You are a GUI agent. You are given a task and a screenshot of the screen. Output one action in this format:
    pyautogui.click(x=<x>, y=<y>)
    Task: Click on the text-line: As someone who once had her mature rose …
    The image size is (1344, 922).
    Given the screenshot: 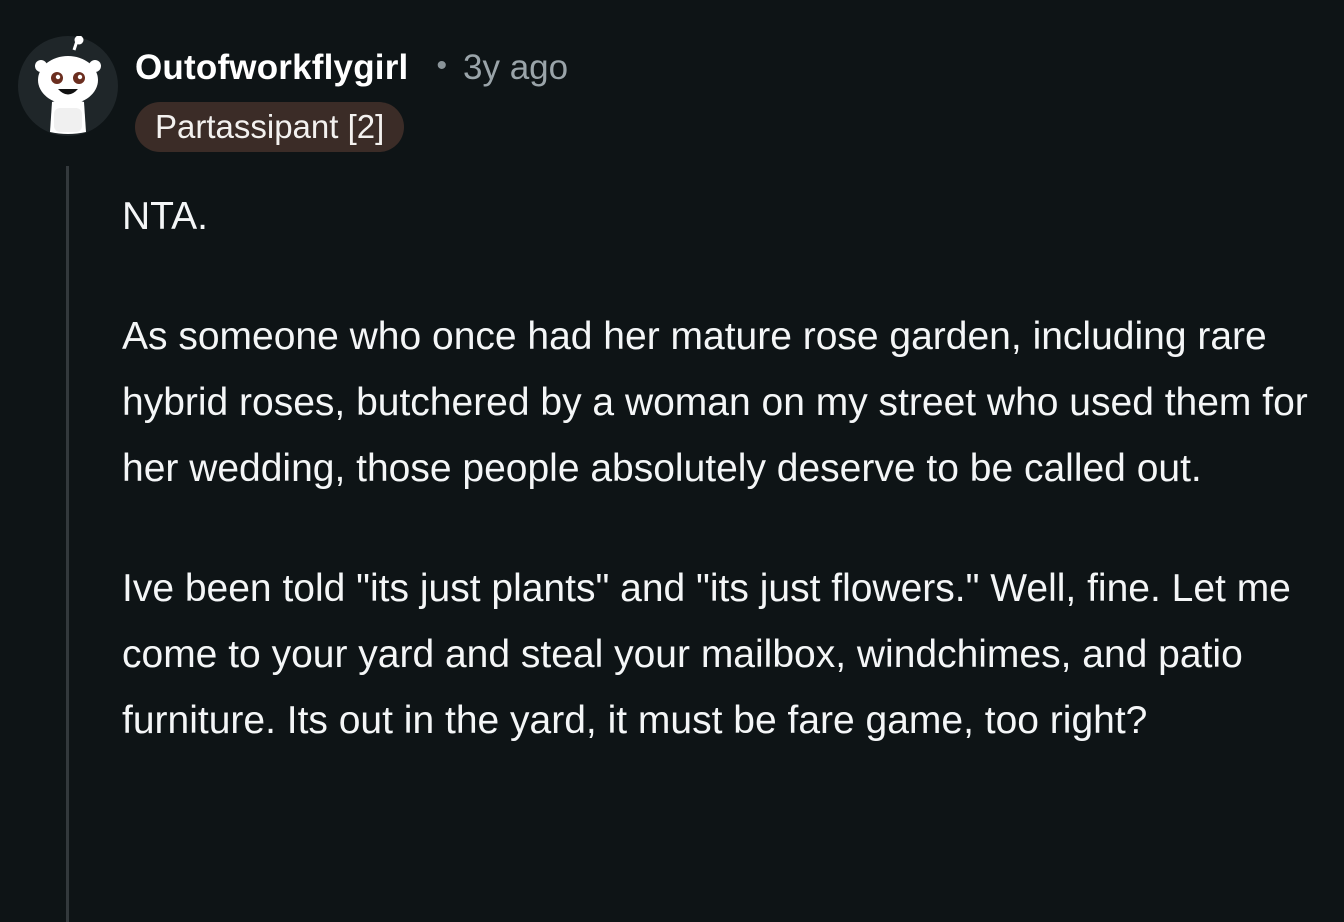 What is the action you would take?
    pyautogui.click(x=572, y=336)
    